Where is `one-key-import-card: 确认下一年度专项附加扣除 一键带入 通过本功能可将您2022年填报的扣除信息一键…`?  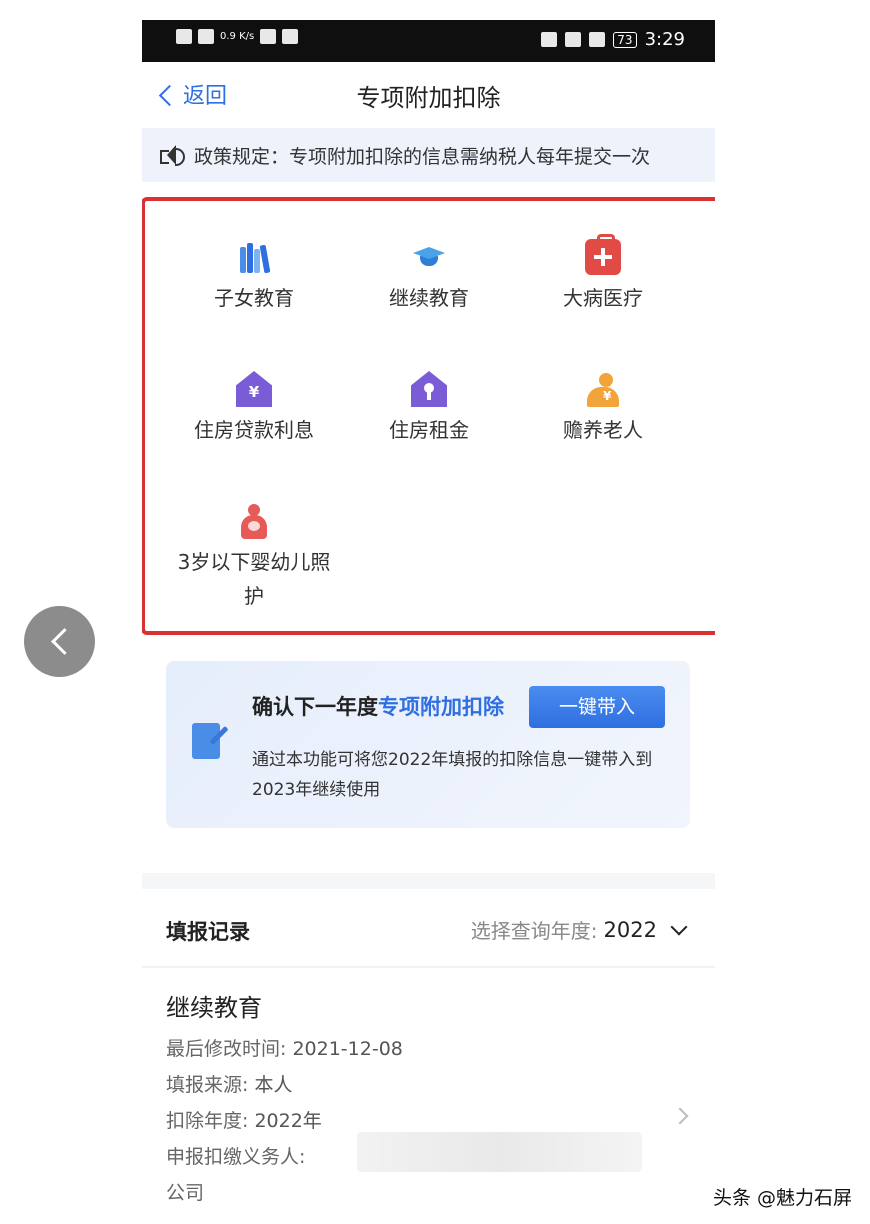 one-key-import-card: 确认下一年度专项附加扣除 一键带入 通过本功能可将您2022年填报的扣除信息一键… is located at coordinates (428, 744).